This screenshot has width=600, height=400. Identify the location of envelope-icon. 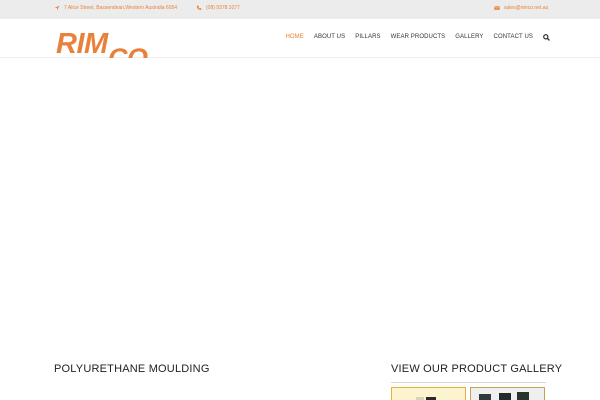
(497, 8).